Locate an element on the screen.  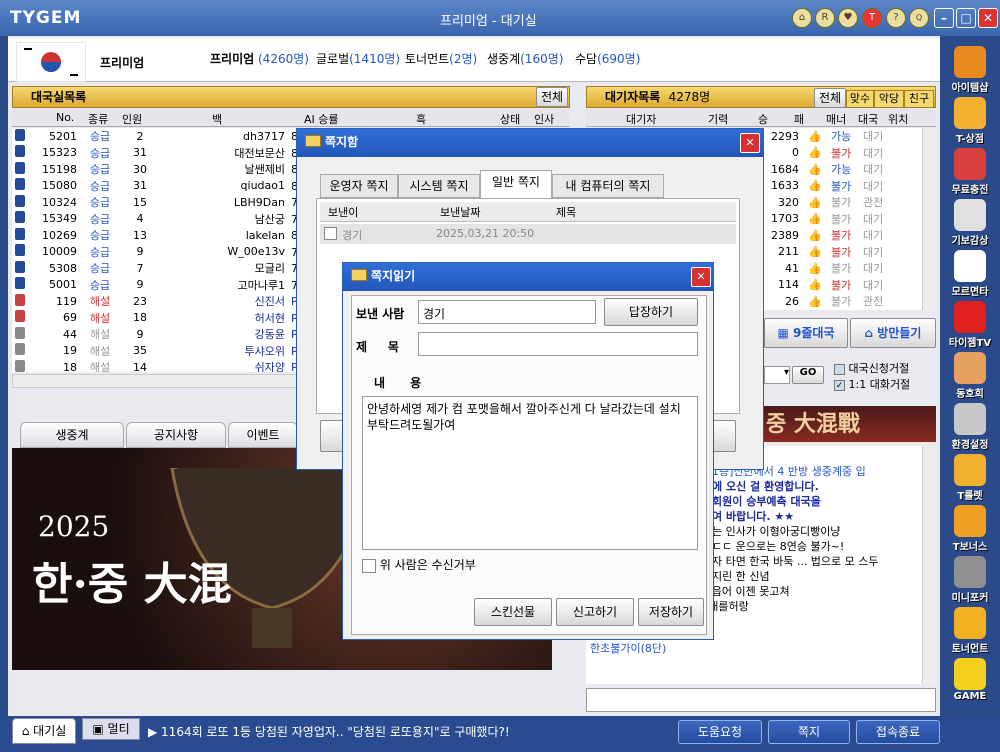
sidebar-item-mini-poker: 미니포커 is located at coordinates (970, 580).